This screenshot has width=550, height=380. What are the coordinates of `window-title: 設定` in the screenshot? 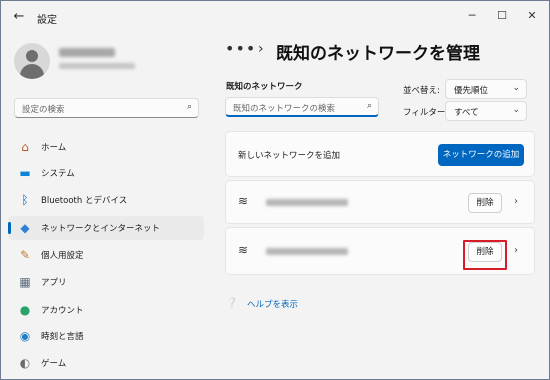 It's located at (47, 20).